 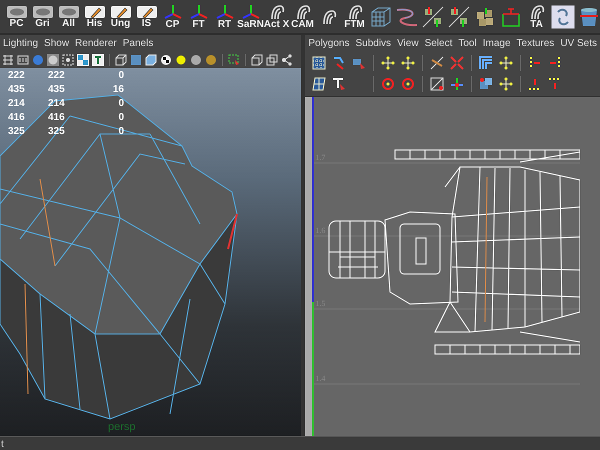 What do you see at coordinates (457, 84) in the screenshot?
I see `axis-arrows-icon` at bounding box center [457, 84].